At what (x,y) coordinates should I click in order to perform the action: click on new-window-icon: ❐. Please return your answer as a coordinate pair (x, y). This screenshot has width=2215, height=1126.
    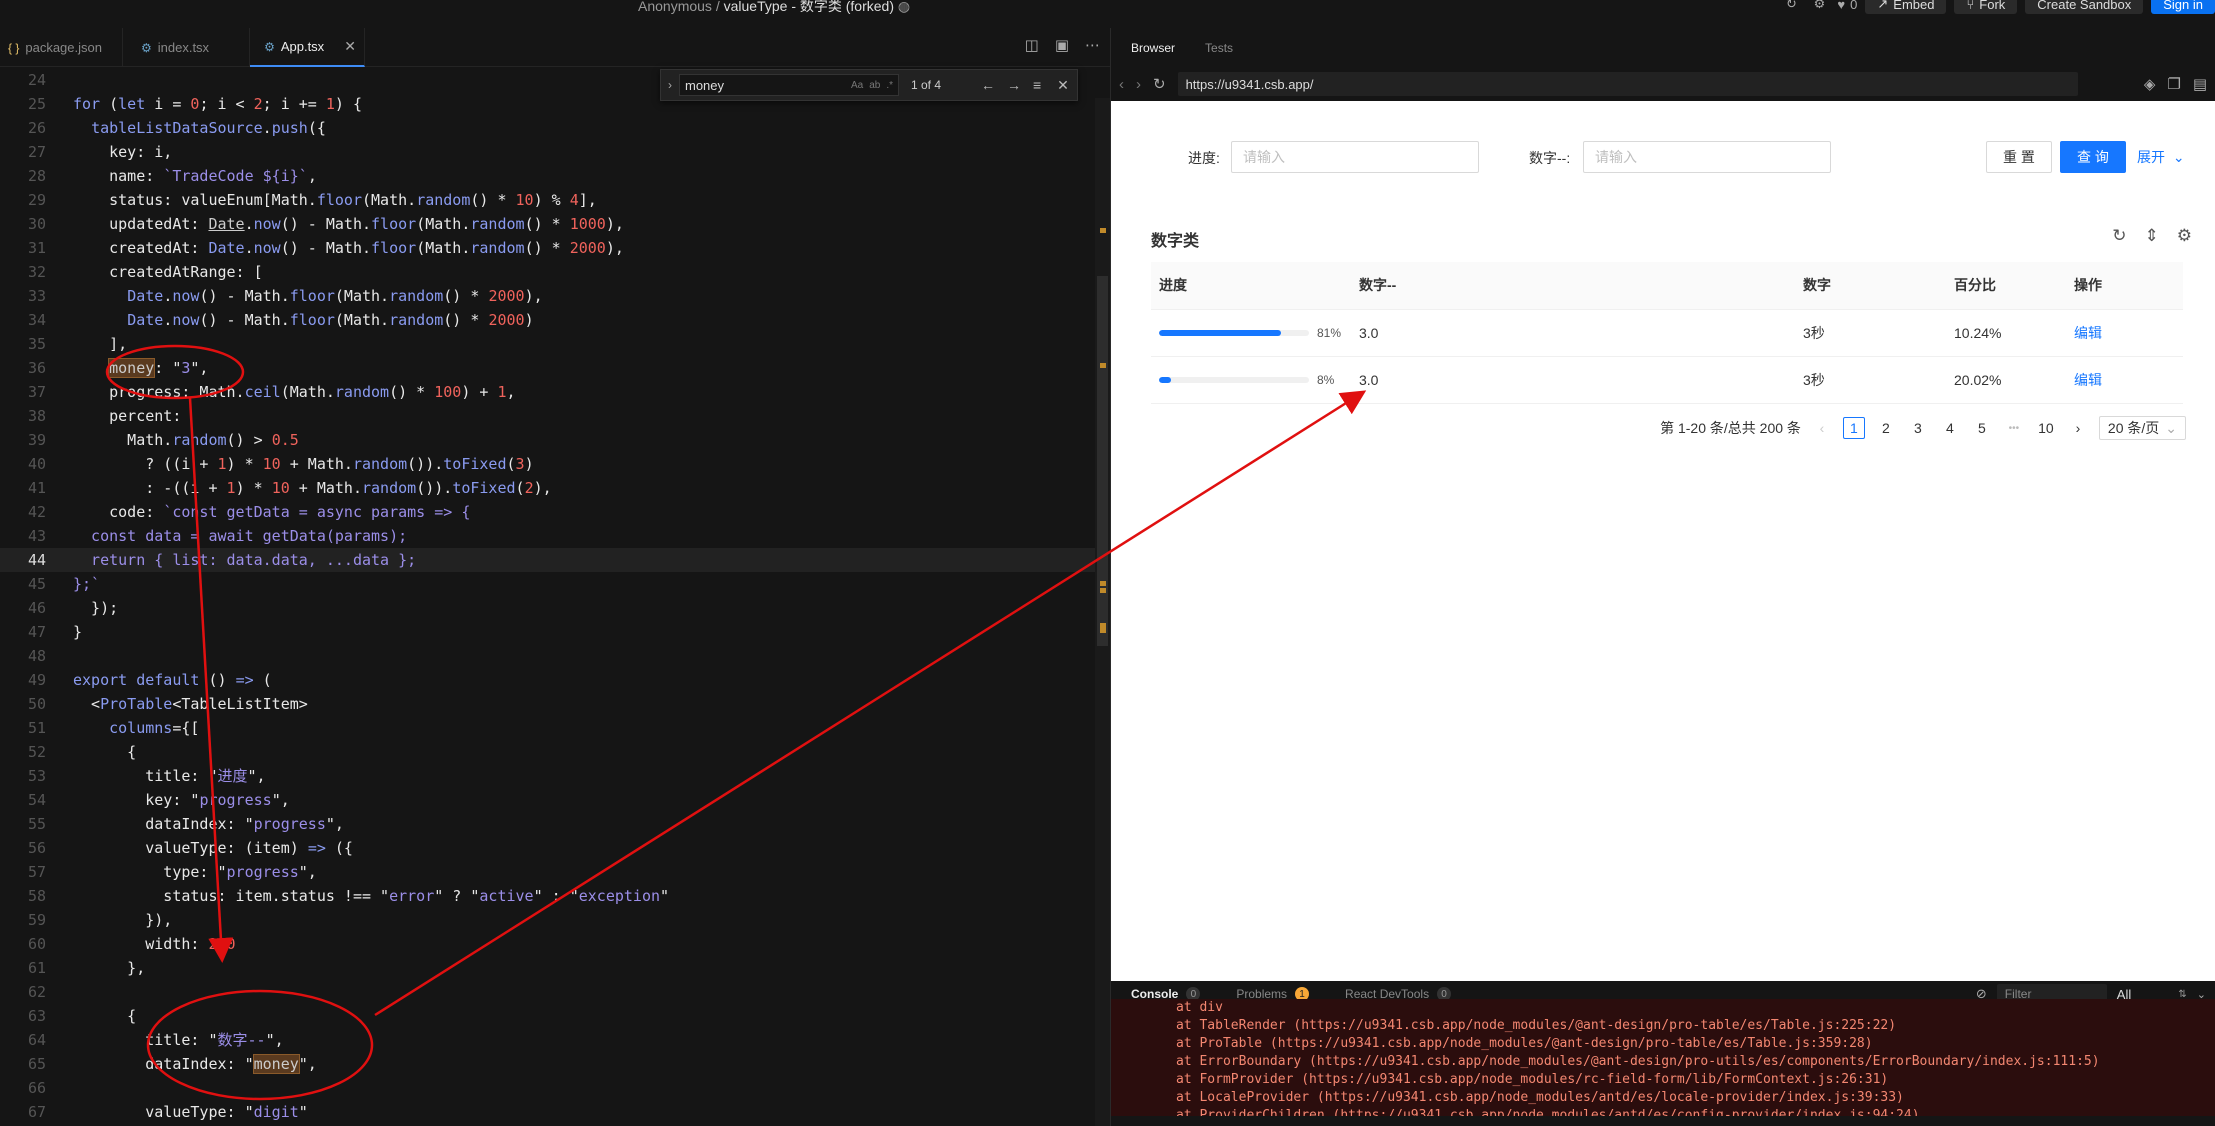
    Looking at the image, I should click on (2173, 84).